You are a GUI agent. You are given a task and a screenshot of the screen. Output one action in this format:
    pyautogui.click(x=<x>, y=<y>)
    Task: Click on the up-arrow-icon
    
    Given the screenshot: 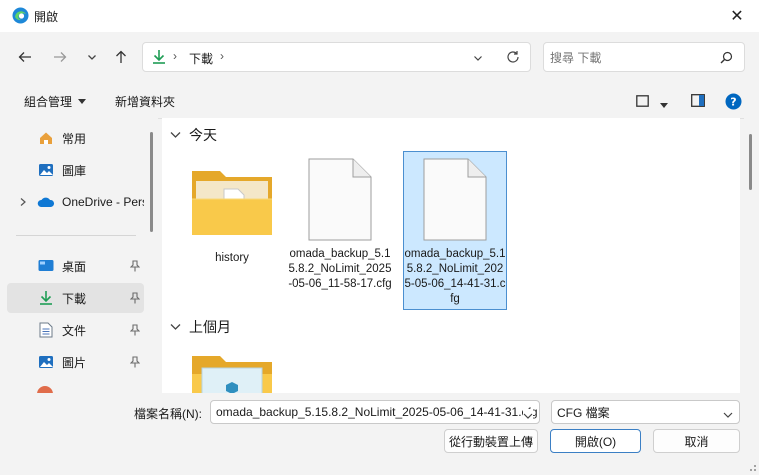 What is the action you would take?
    pyautogui.click(x=121, y=57)
    